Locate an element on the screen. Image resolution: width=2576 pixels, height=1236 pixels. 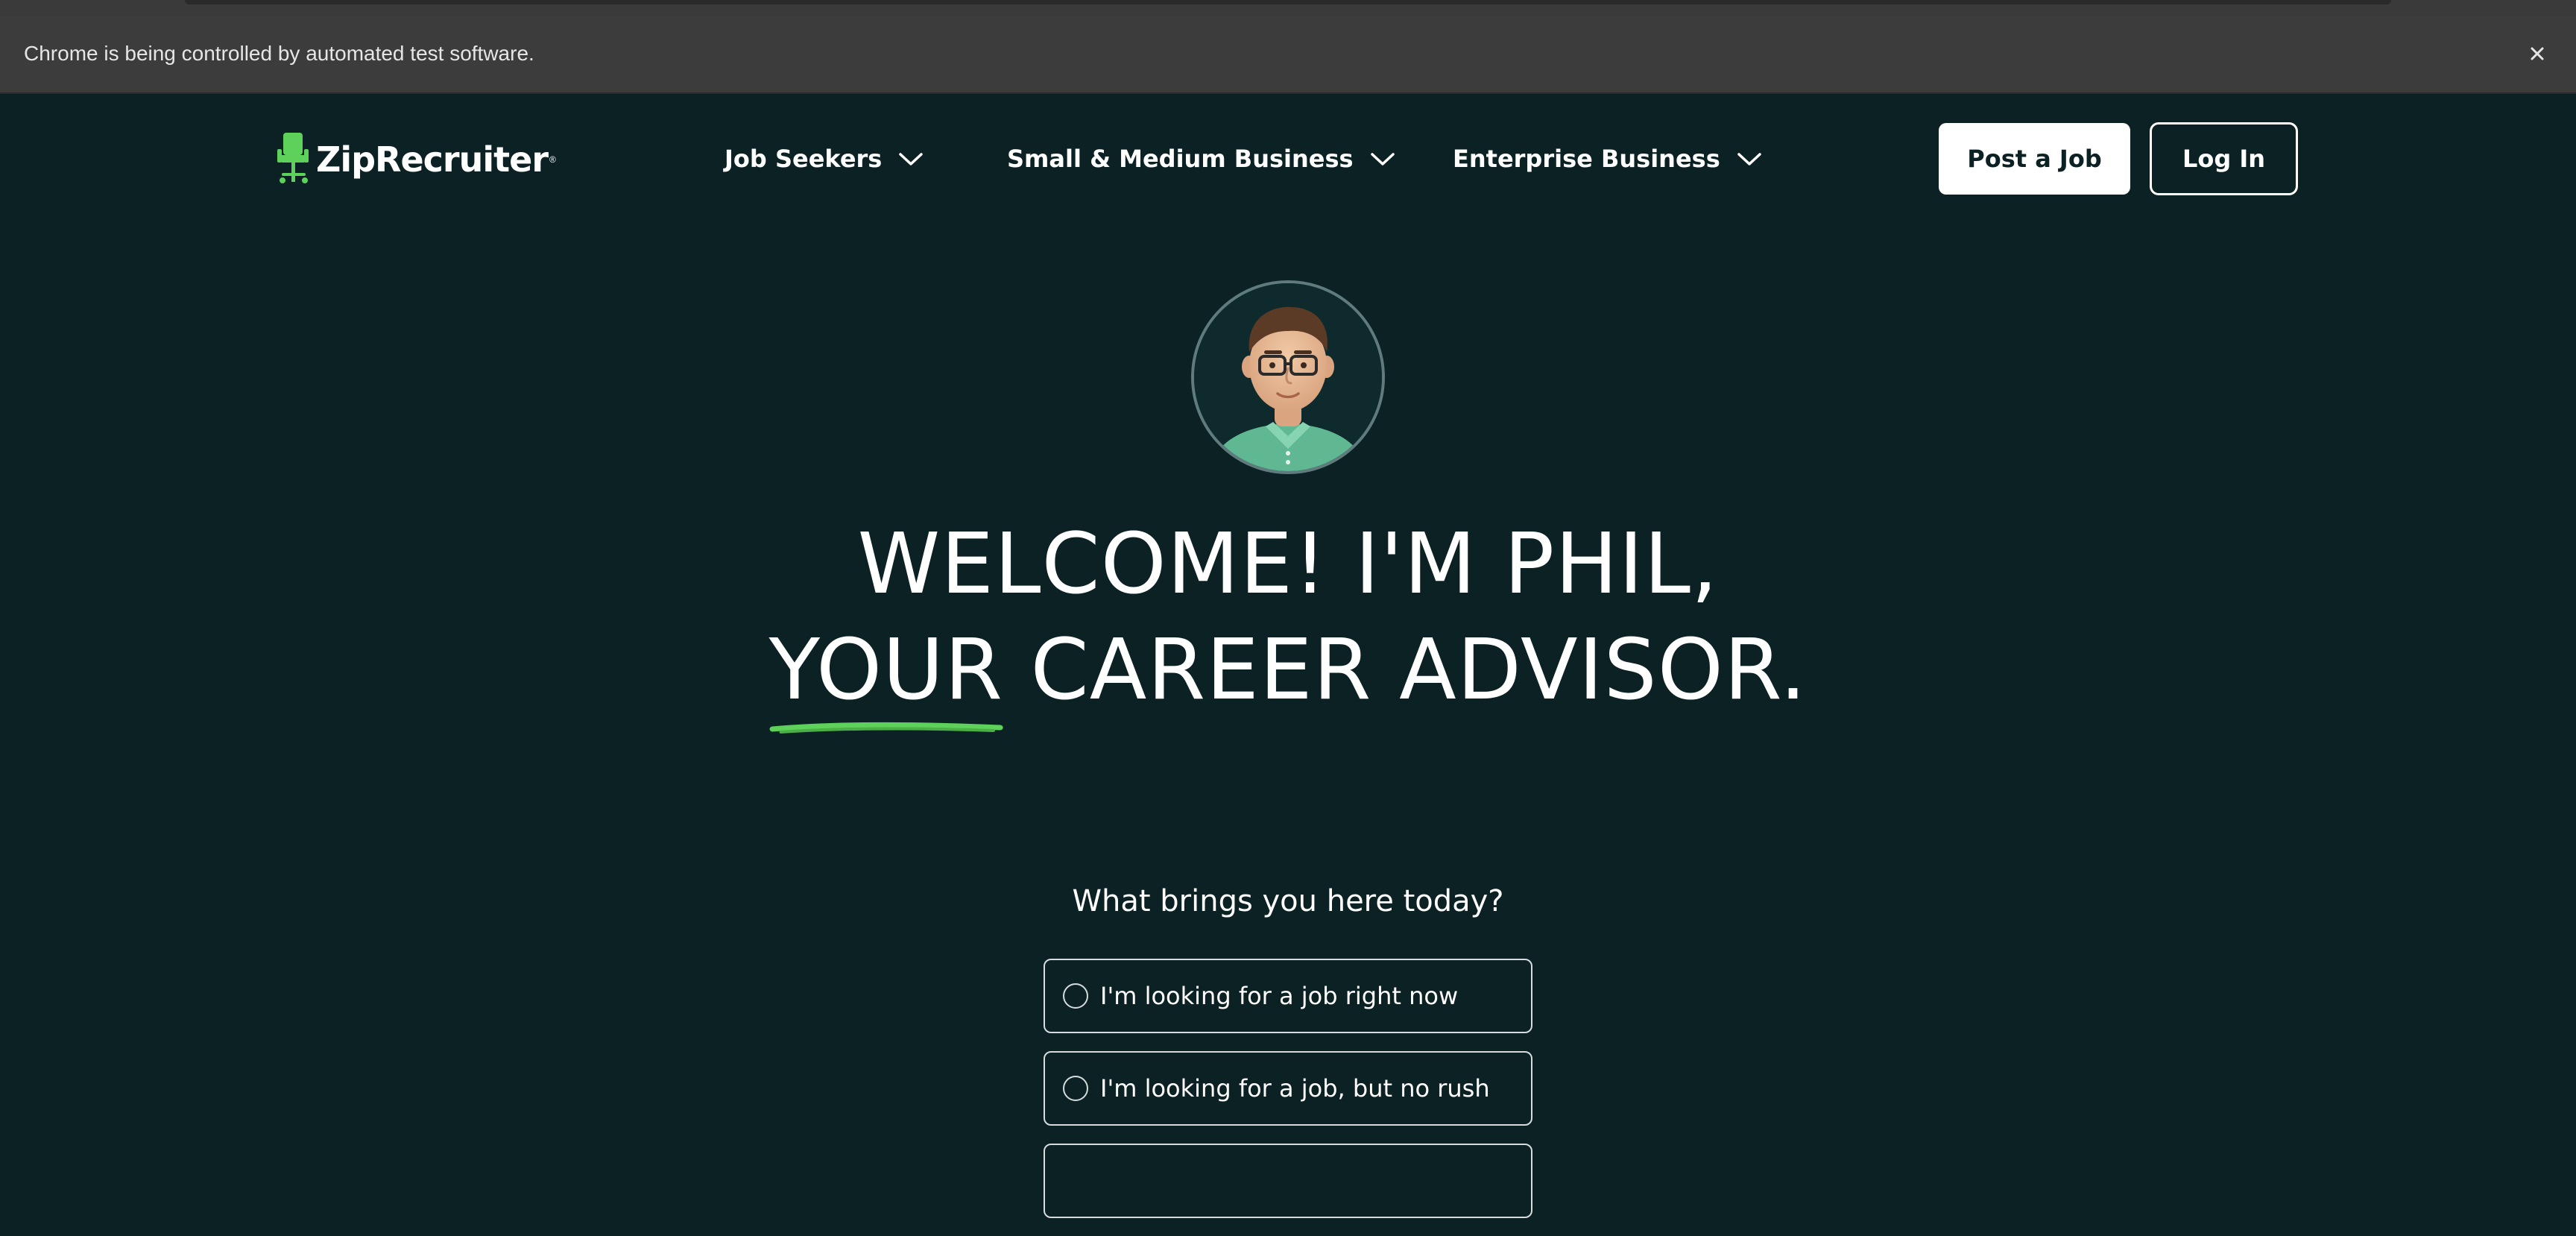
option-label: I'm looking for a job right now is located at coordinates (1279, 996).